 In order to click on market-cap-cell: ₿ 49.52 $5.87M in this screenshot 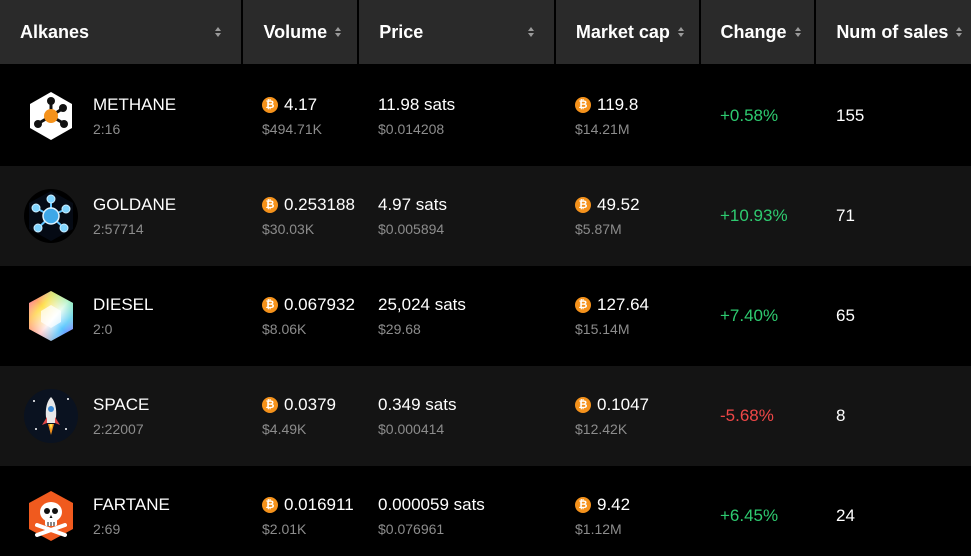, I will do `click(607, 216)`.